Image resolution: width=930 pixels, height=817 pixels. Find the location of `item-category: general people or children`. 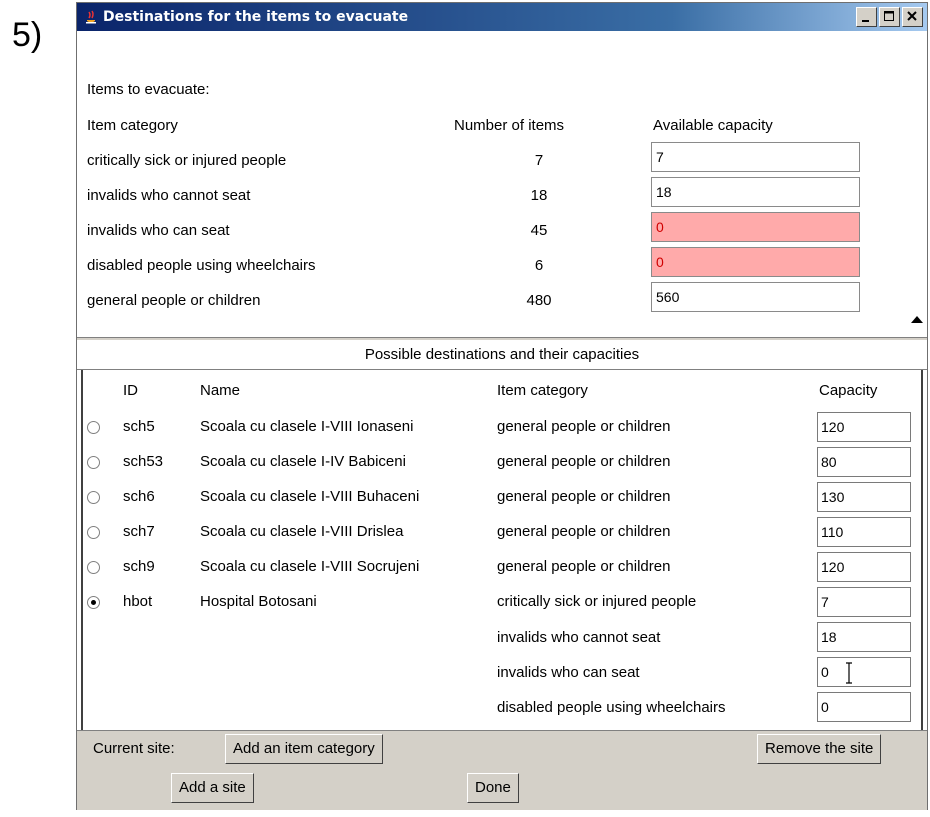

item-category: general people or children is located at coordinates (174, 300).